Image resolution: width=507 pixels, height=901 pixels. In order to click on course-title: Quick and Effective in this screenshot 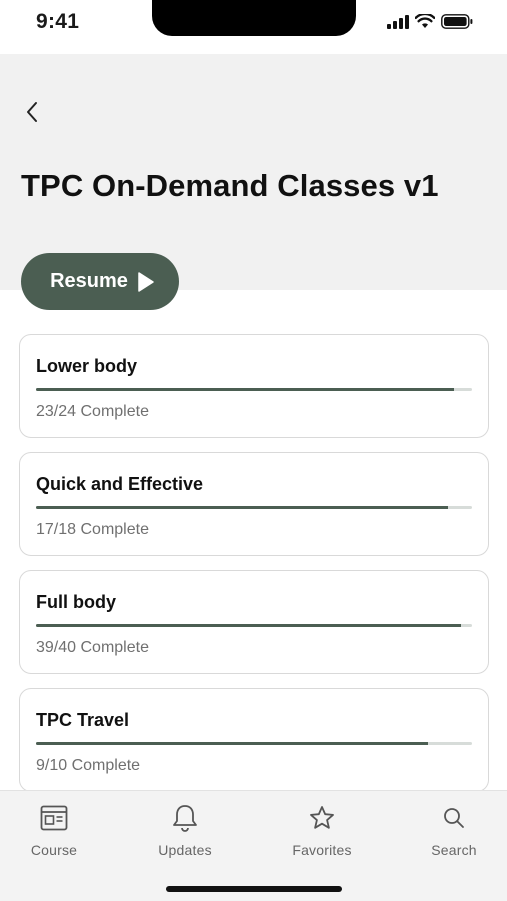, I will do `click(120, 484)`.